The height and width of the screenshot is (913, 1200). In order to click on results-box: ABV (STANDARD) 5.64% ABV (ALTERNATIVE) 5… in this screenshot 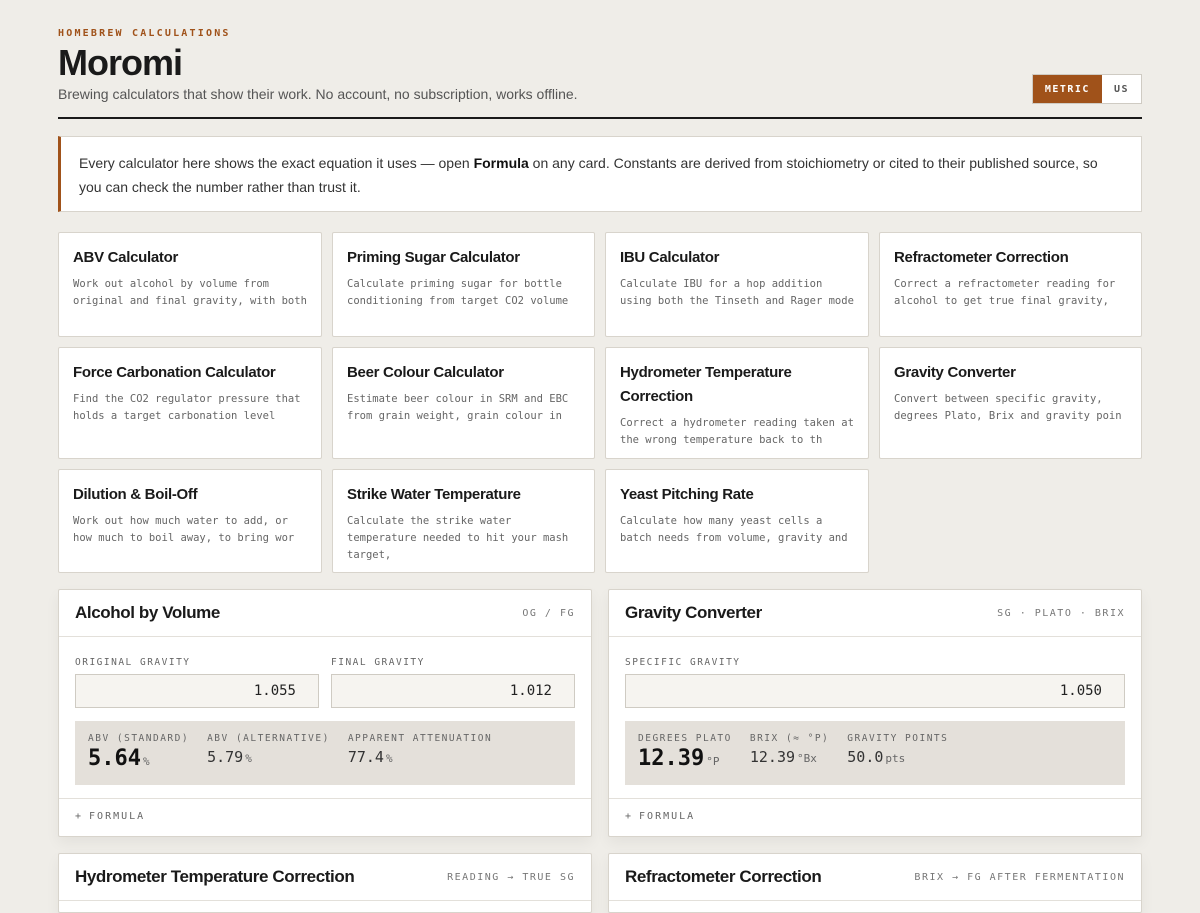, I will do `click(325, 753)`.